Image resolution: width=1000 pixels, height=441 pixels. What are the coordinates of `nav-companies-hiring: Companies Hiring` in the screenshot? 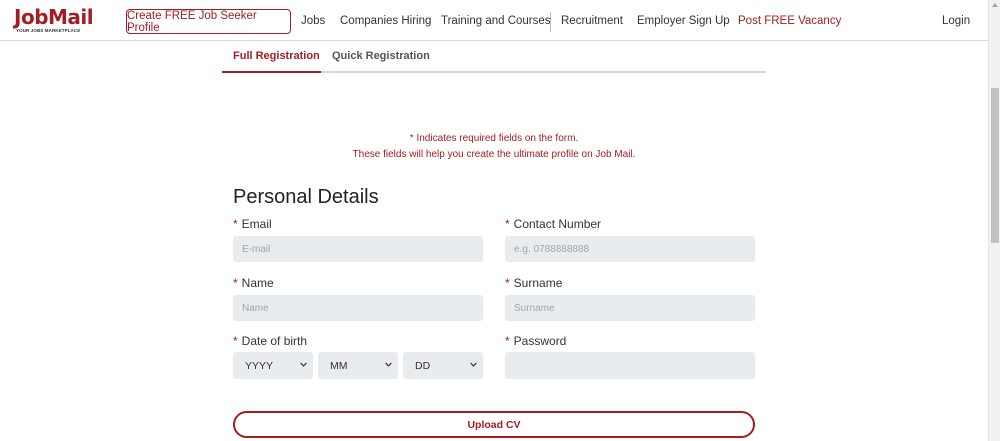 It's located at (385, 21).